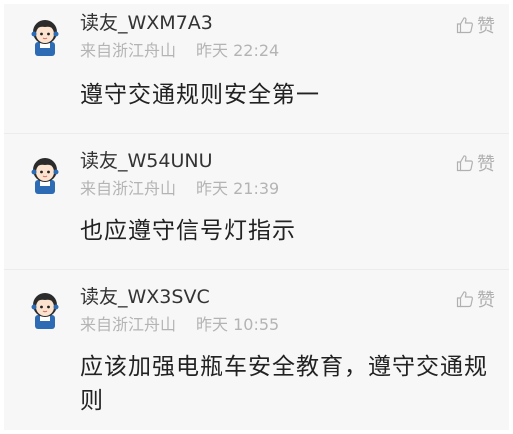  What do you see at coordinates (179, 51) in the screenshot?
I see `comment-meta: 来自浙江舟山 昨天 22:24` at bounding box center [179, 51].